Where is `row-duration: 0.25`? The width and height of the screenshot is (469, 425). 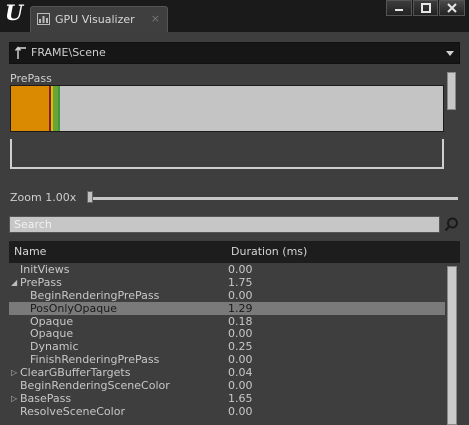 row-duration: 0.25 is located at coordinates (240, 347).